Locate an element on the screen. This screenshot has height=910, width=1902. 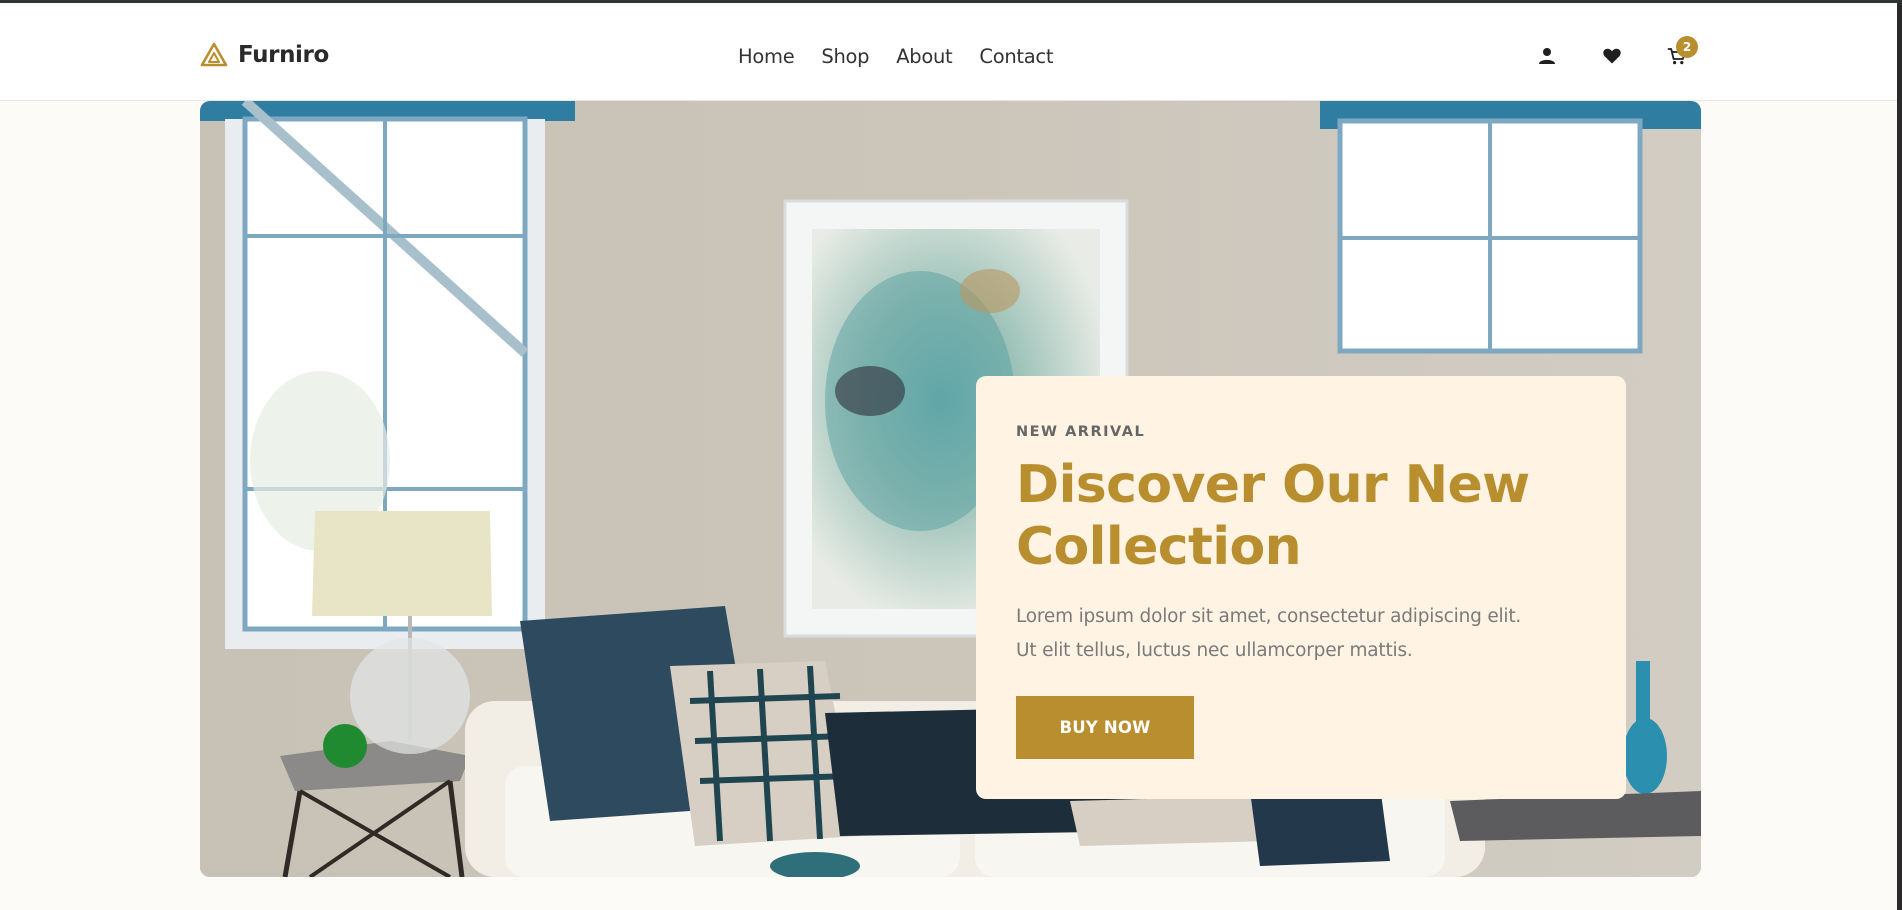
nav-shop-link: Shop is located at coordinates (845, 56).